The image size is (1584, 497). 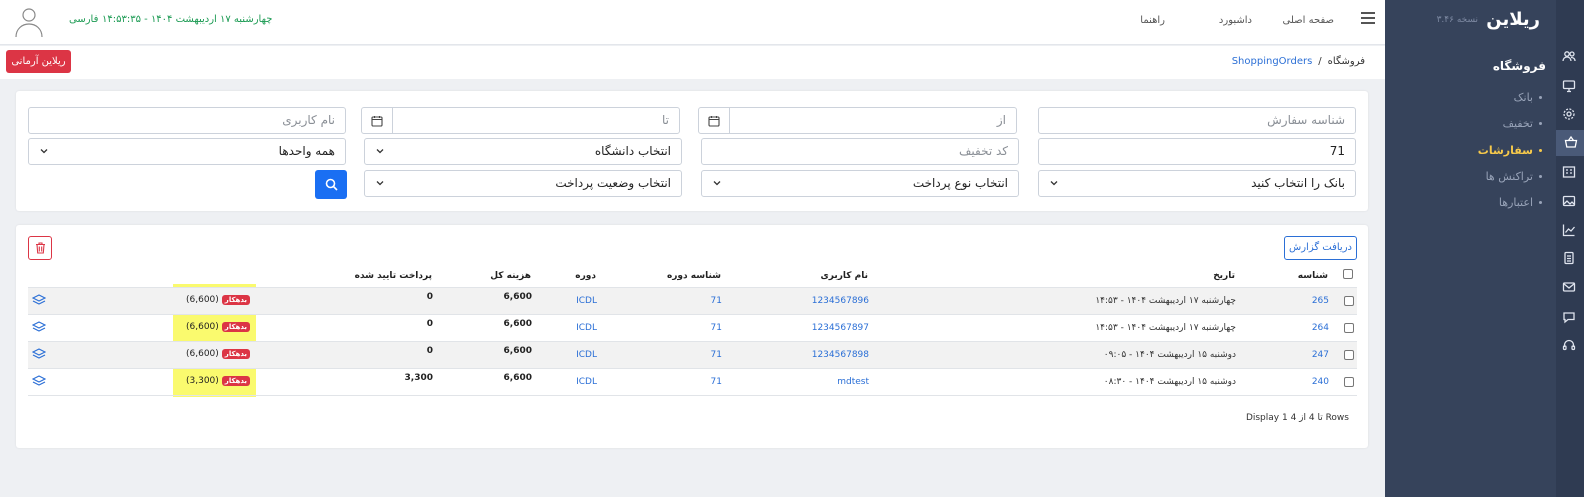 What do you see at coordinates (1570, 202) in the screenshot?
I see `image-icon` at bounding box center [1570, 202].